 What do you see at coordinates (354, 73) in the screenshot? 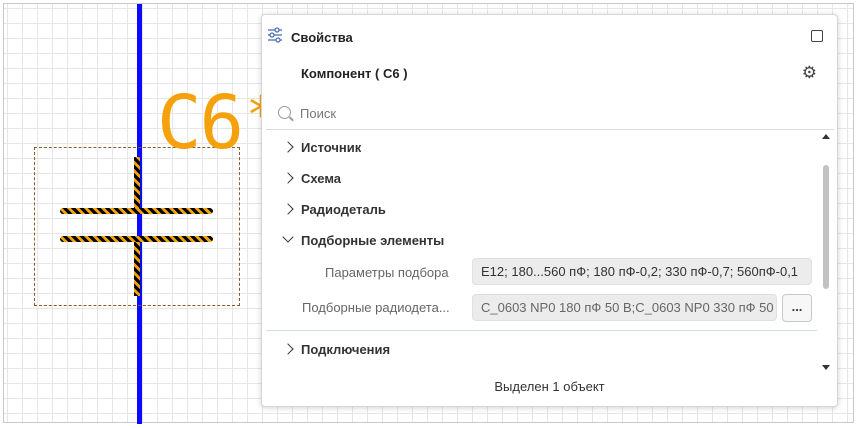
I see `component-title: Компонент ( C6 )` at bounding box center [354, 73].